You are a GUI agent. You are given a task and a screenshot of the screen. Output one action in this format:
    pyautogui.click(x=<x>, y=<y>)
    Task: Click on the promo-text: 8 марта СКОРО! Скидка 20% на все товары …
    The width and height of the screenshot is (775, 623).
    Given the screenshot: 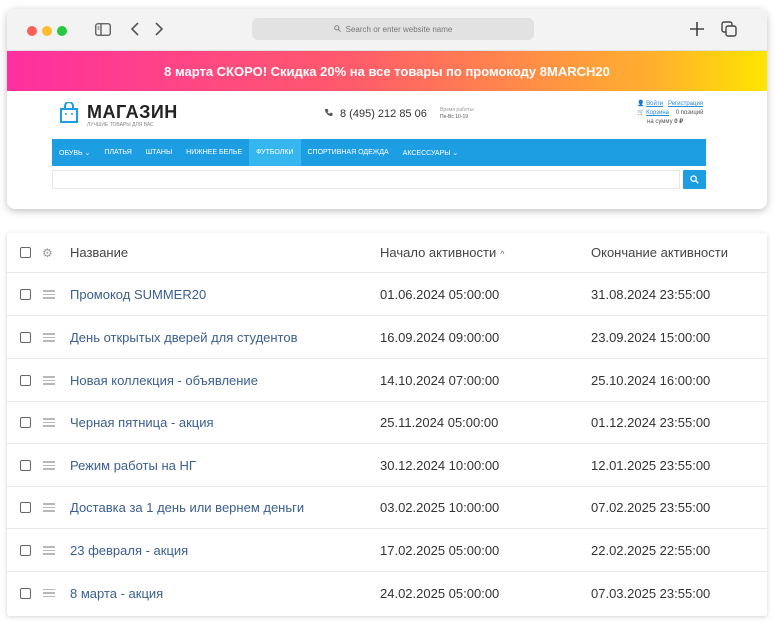 What is the action you would take?
    pyautogui.click(x=387, y=71)
    